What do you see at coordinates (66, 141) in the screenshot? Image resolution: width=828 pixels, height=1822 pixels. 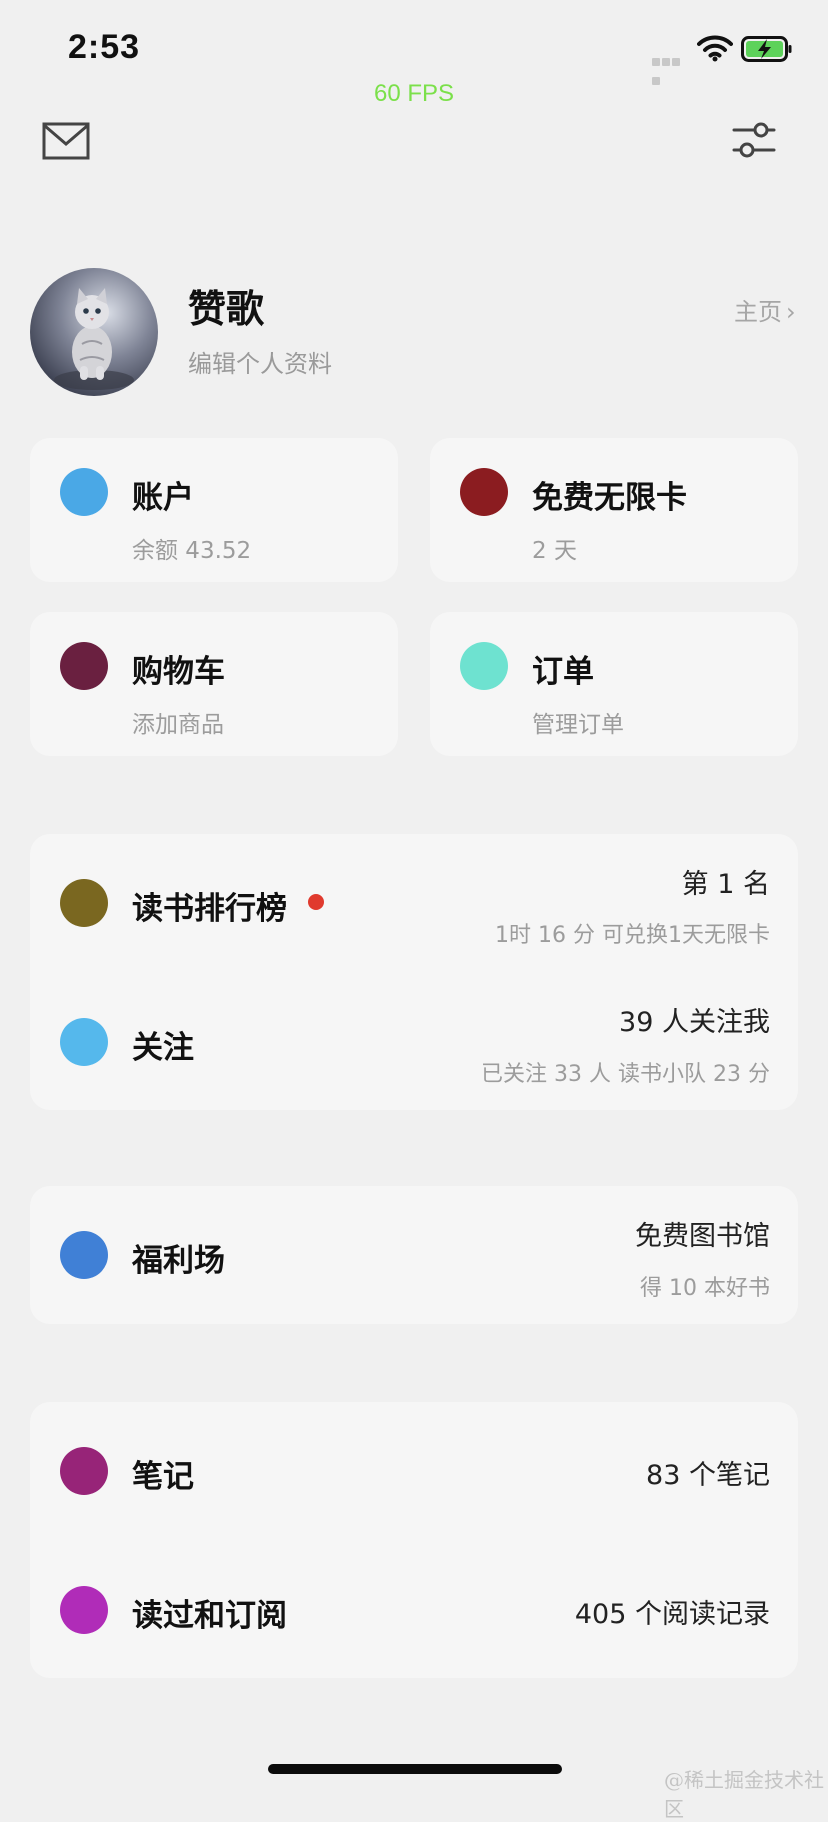 I see `mail-icon` at bounding box center [66, 141].